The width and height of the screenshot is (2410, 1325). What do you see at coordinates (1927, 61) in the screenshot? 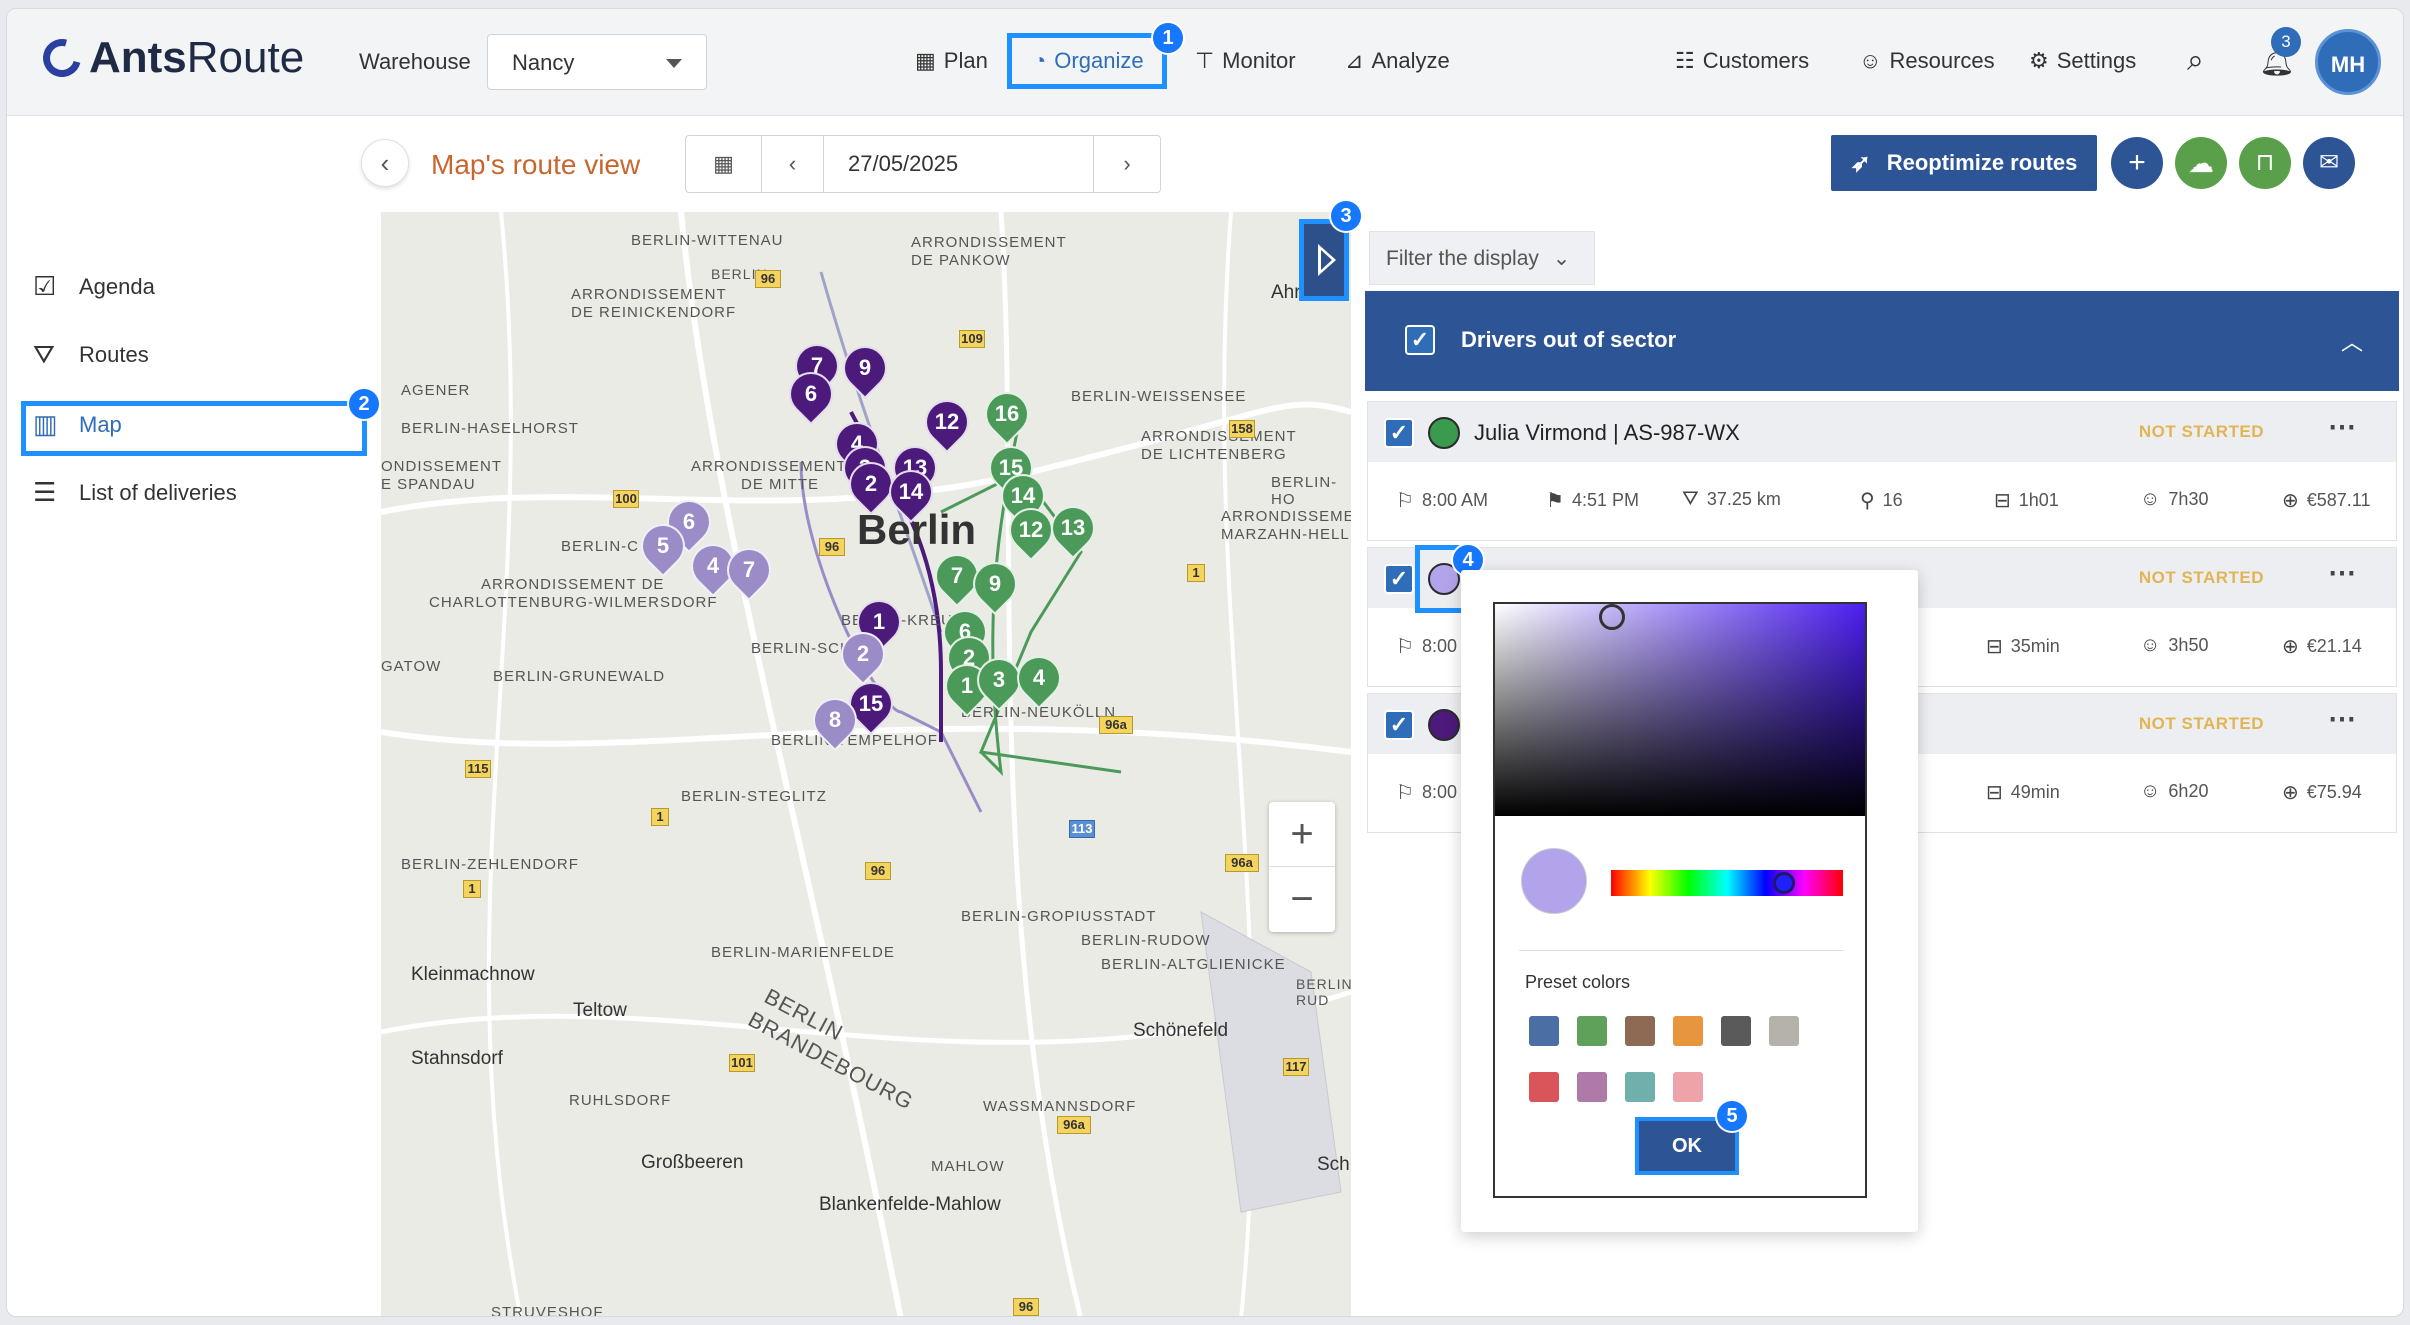
I see `nav-resources: ☺ Resources` at bounding box center [1927, 61].